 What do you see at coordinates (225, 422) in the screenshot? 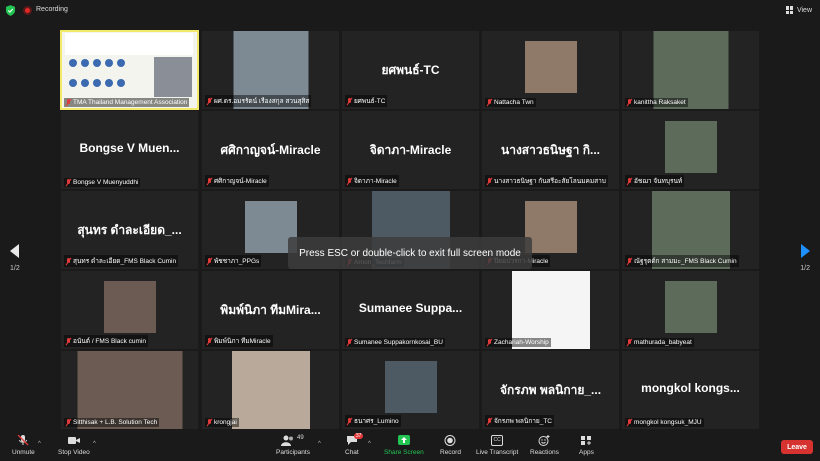
I see `participant-name: krongjai` at bounding box center [225, 422].